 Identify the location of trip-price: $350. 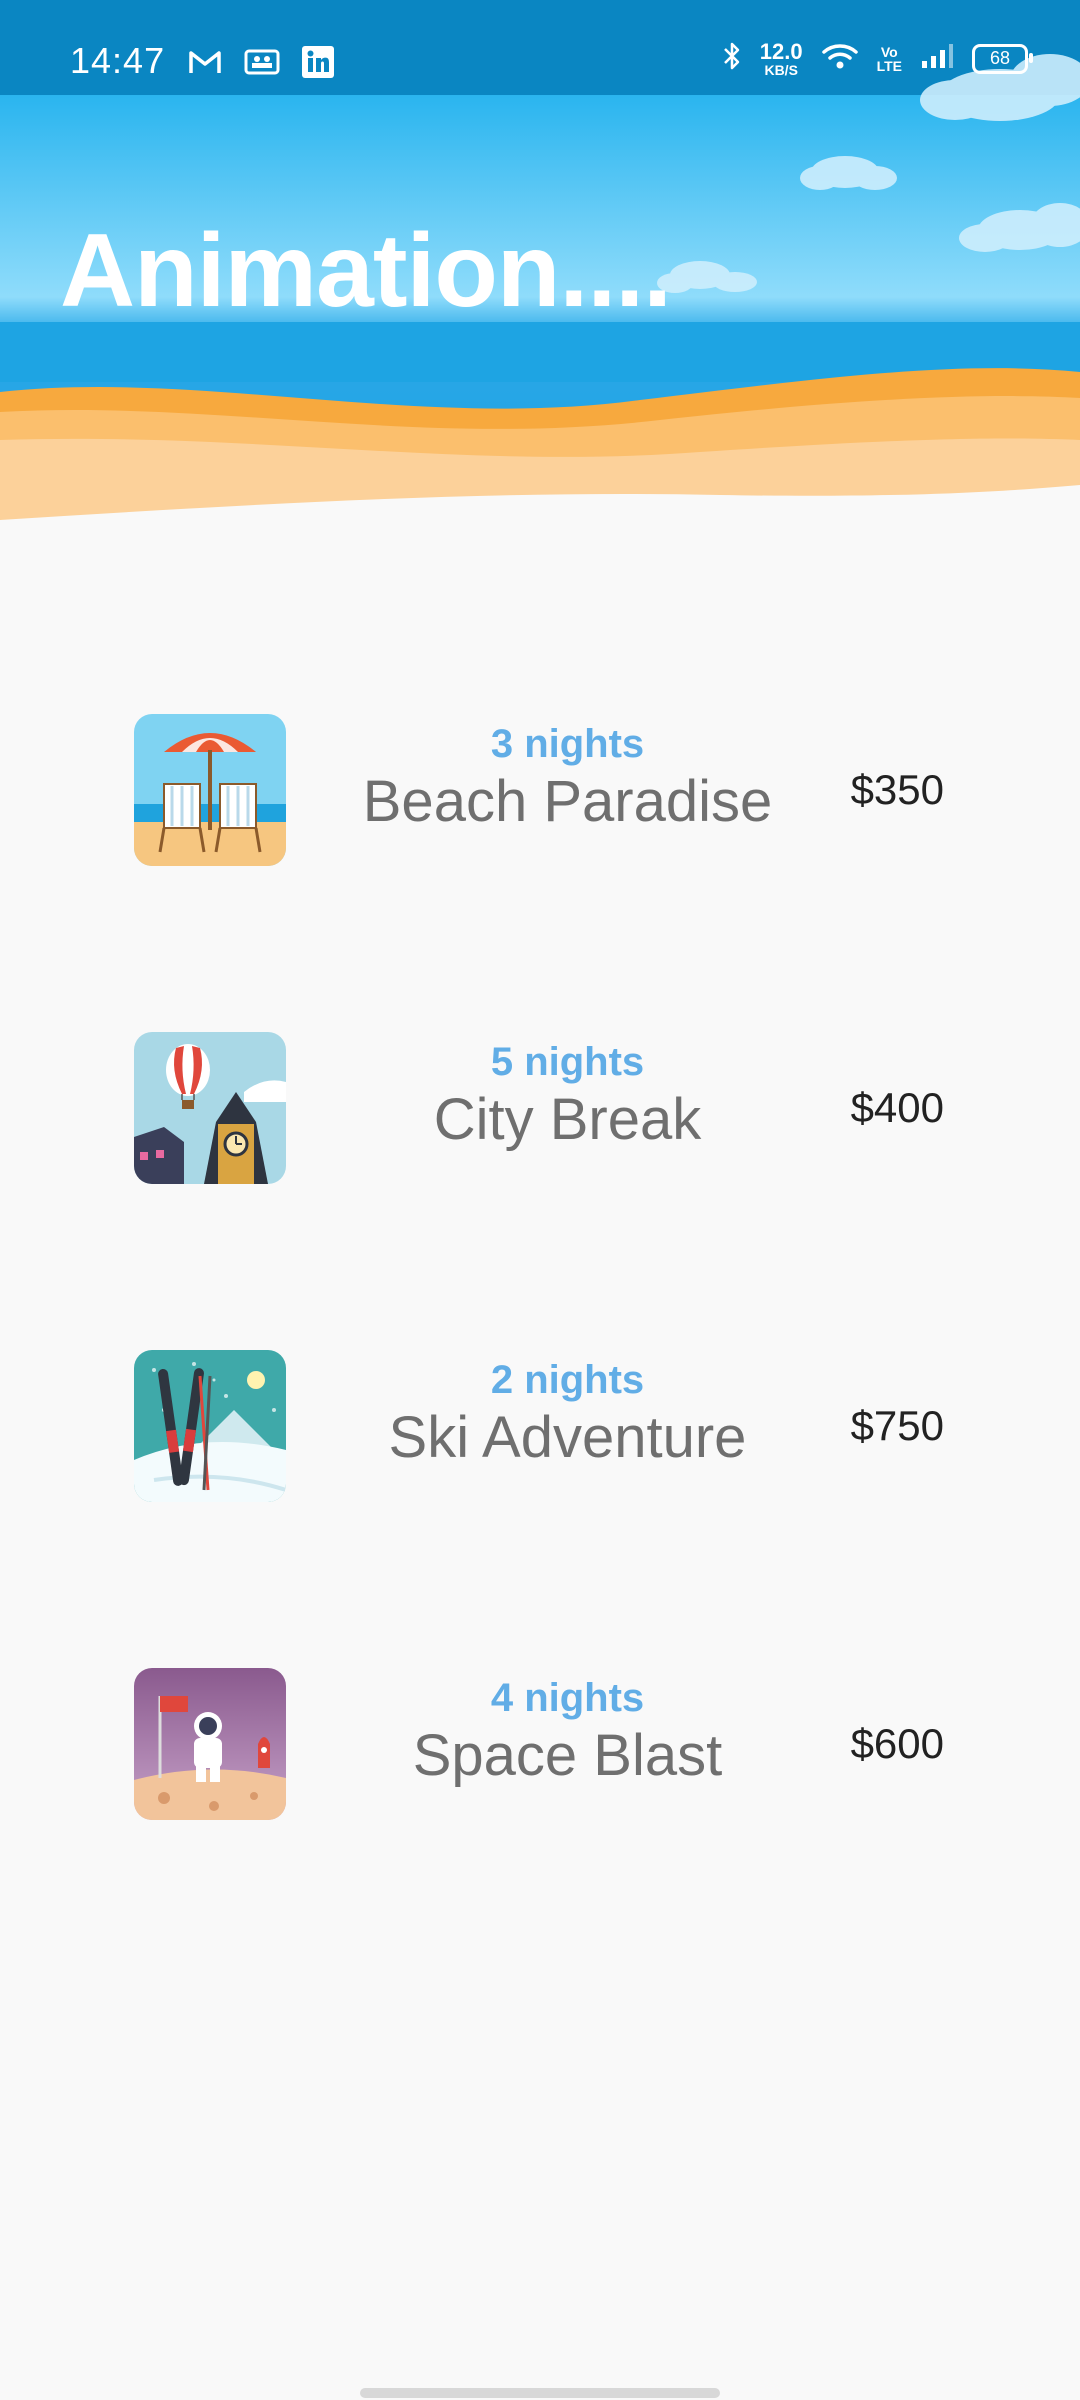
(897, 789).